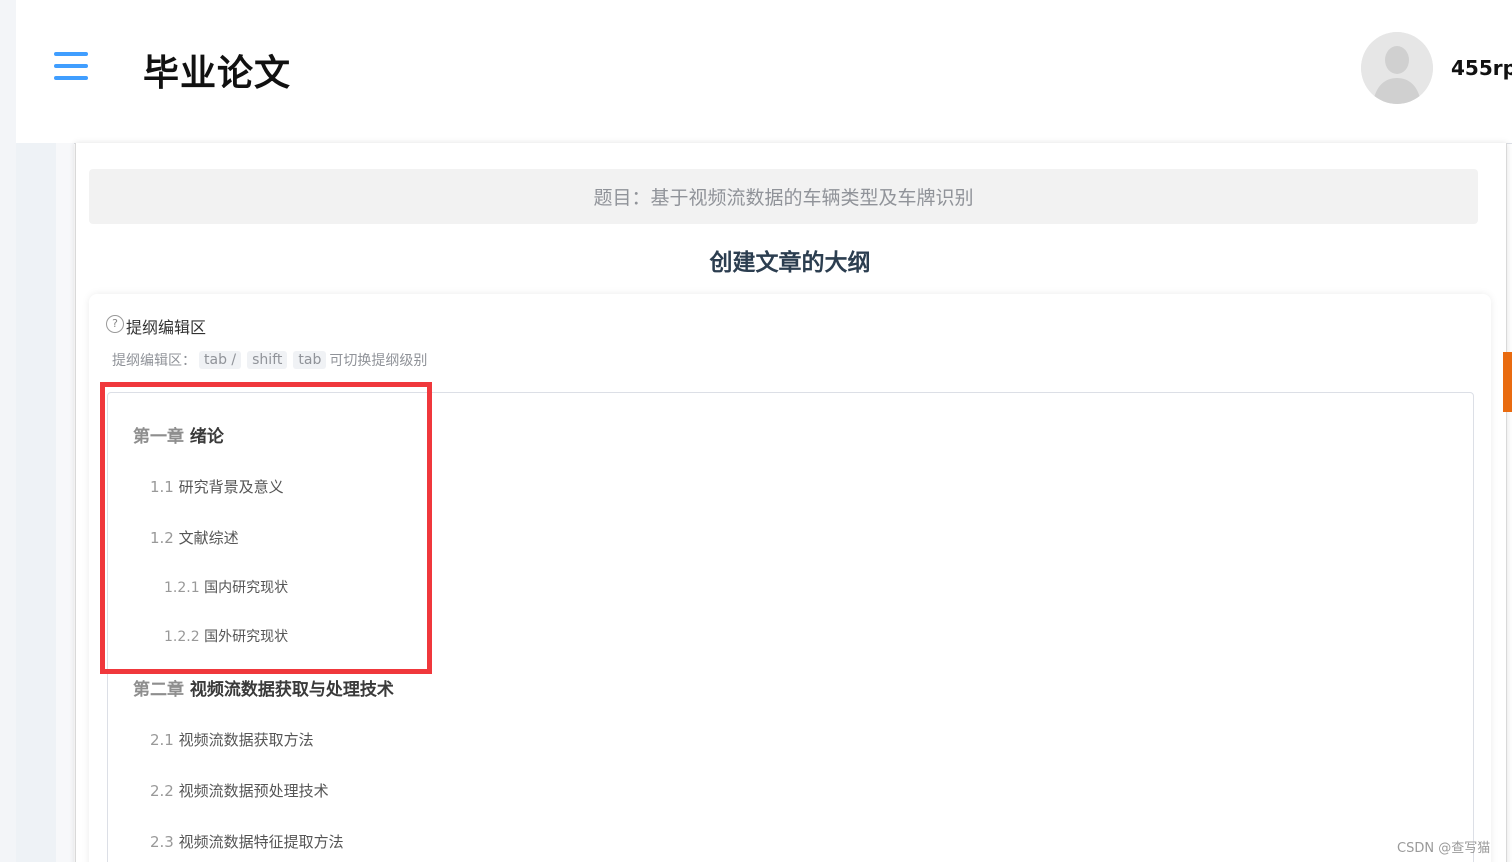 The width and height of the screenshot is (1512, 862). Describe the element at coordinates (1444, 848) in the screenshot. I see `watermark: CSDN @查写猫` at that location.